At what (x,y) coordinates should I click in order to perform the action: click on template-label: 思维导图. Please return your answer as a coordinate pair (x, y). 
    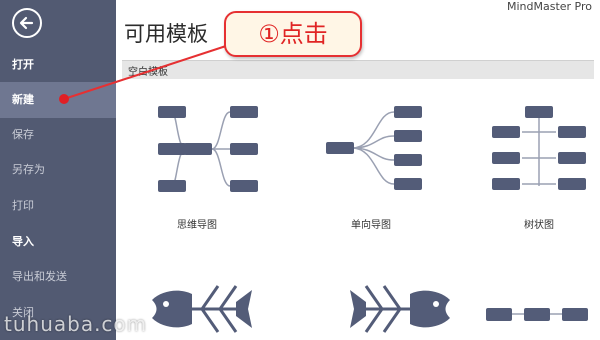
    Looking at the image, I should click on (197, 225).